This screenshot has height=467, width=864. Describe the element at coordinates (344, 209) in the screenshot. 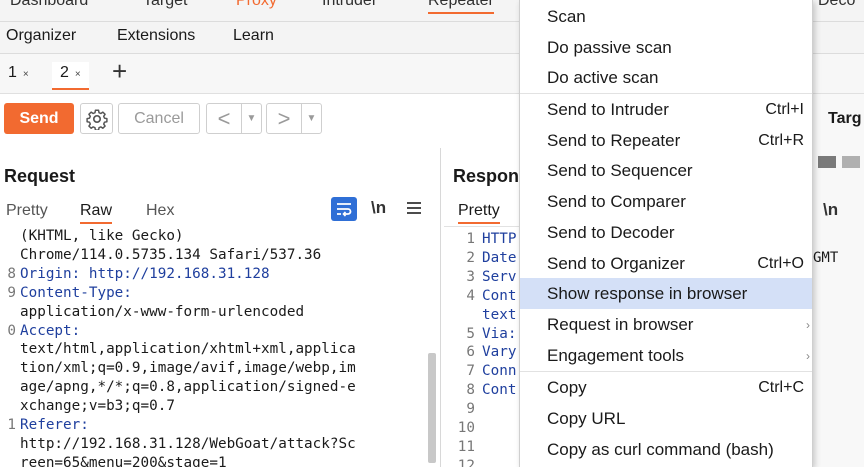

I see `word-wrap-button` at that location.